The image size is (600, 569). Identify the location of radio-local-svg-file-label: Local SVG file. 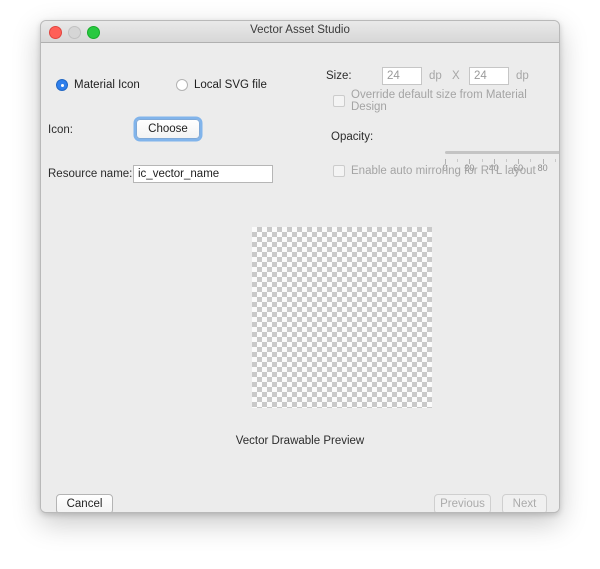
(230, 85).